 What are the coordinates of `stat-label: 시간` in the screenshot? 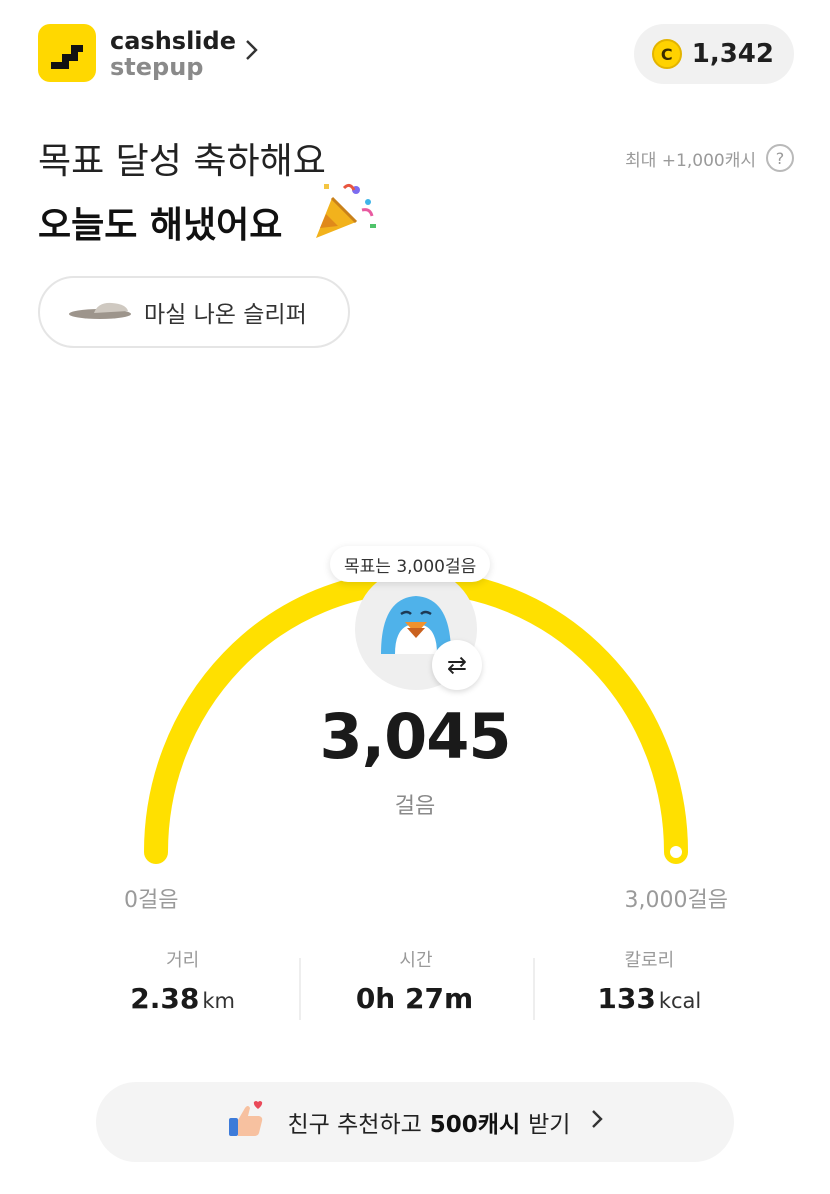 It's located at (416, 960).